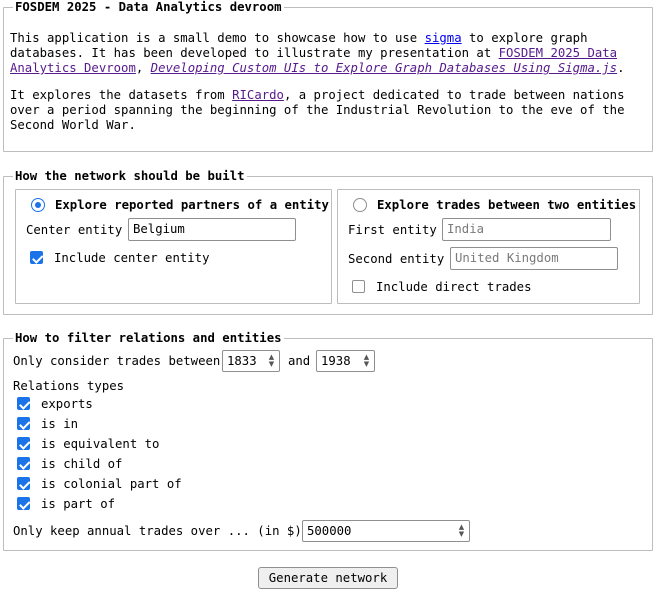 The height and width of the screenshot is (590, 656). I want to click on relation-checkbox-is-equivalent-to, so click(23, 443).